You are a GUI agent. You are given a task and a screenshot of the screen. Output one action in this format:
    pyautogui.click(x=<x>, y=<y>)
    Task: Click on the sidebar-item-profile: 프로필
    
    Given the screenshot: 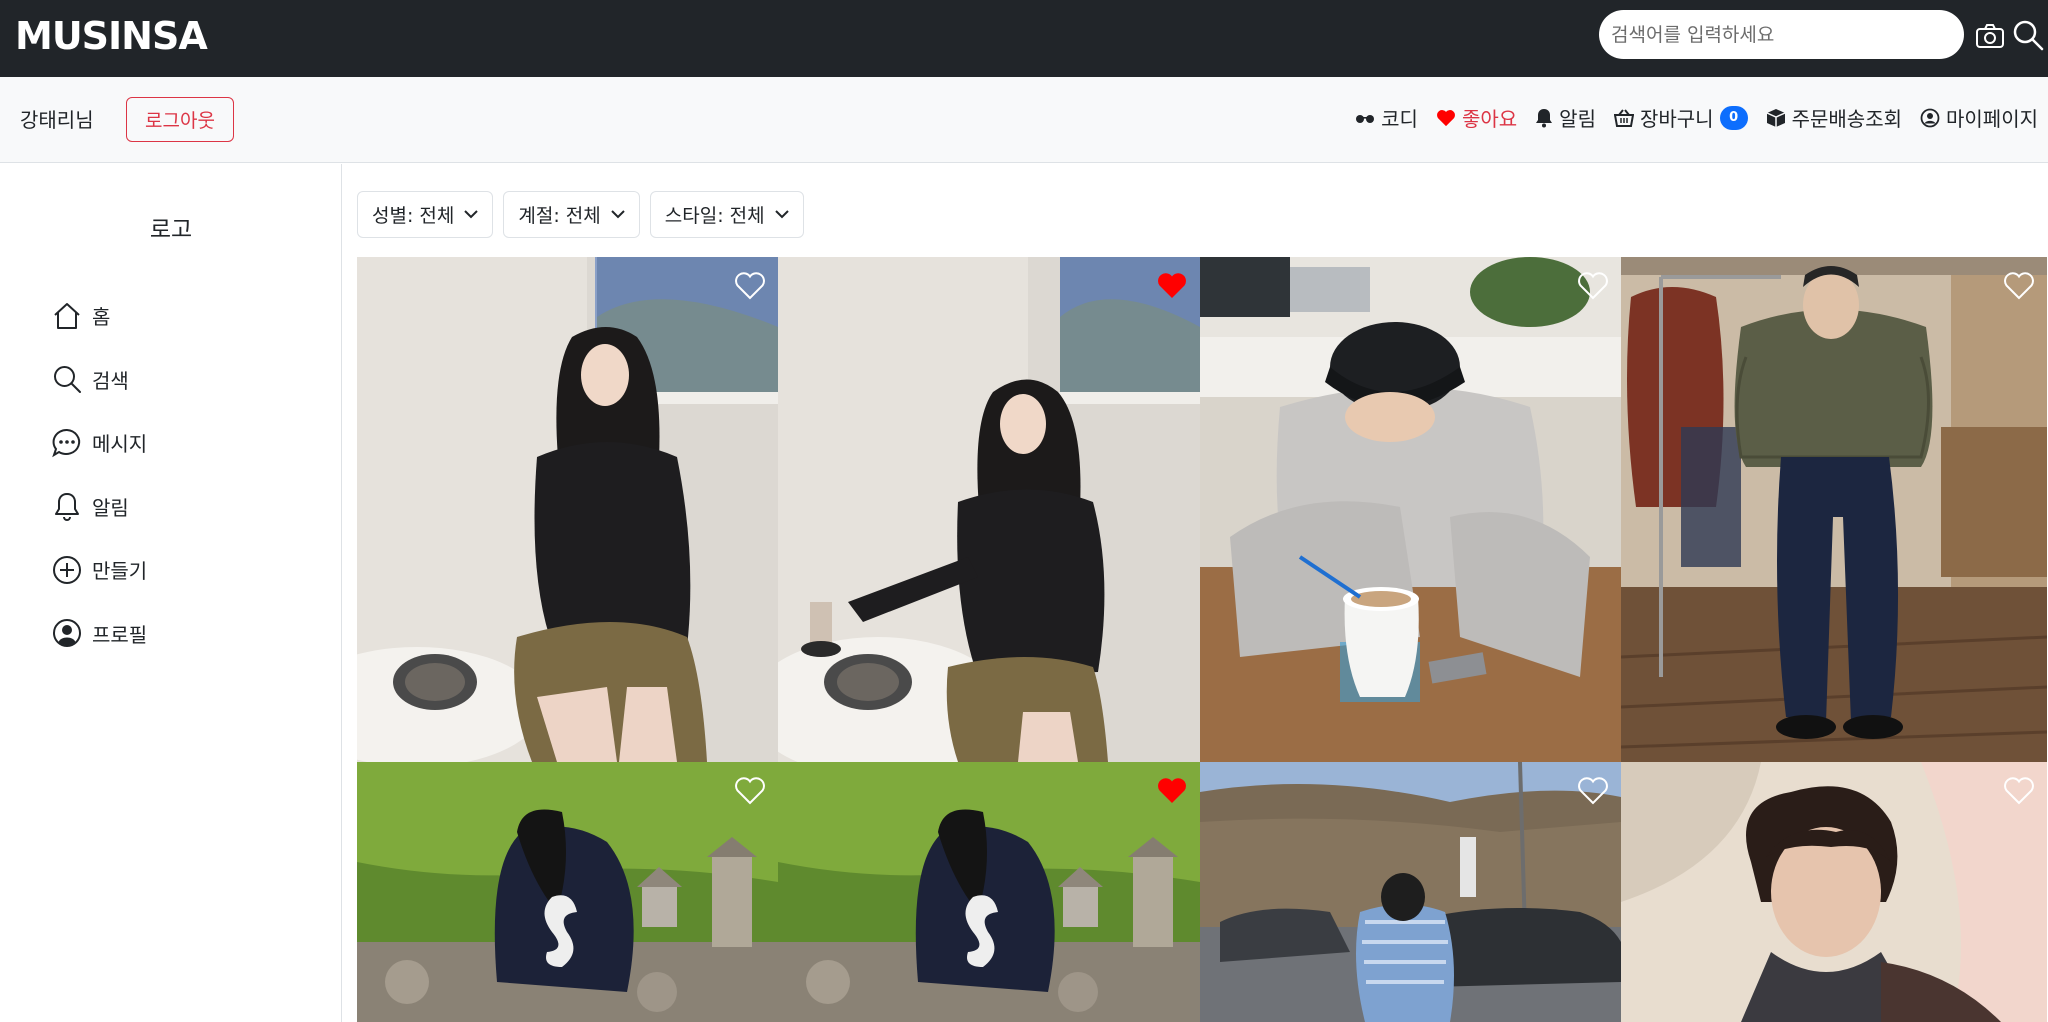 What is the action you would take?
    pyautogui.click(x=99, y=634)
    